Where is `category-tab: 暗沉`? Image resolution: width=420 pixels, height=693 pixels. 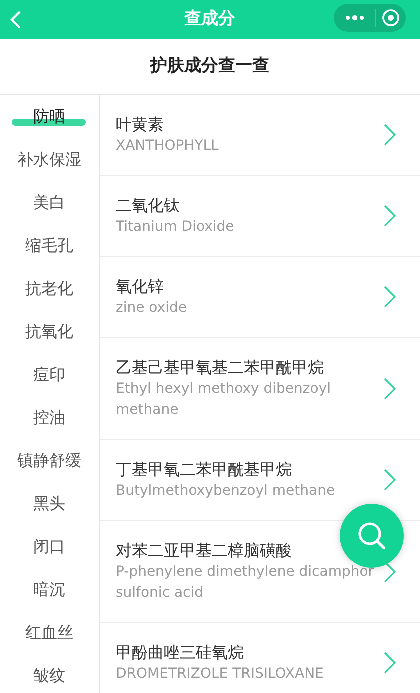 category-tab: 暗沉 is located at coordinates (49, 589).